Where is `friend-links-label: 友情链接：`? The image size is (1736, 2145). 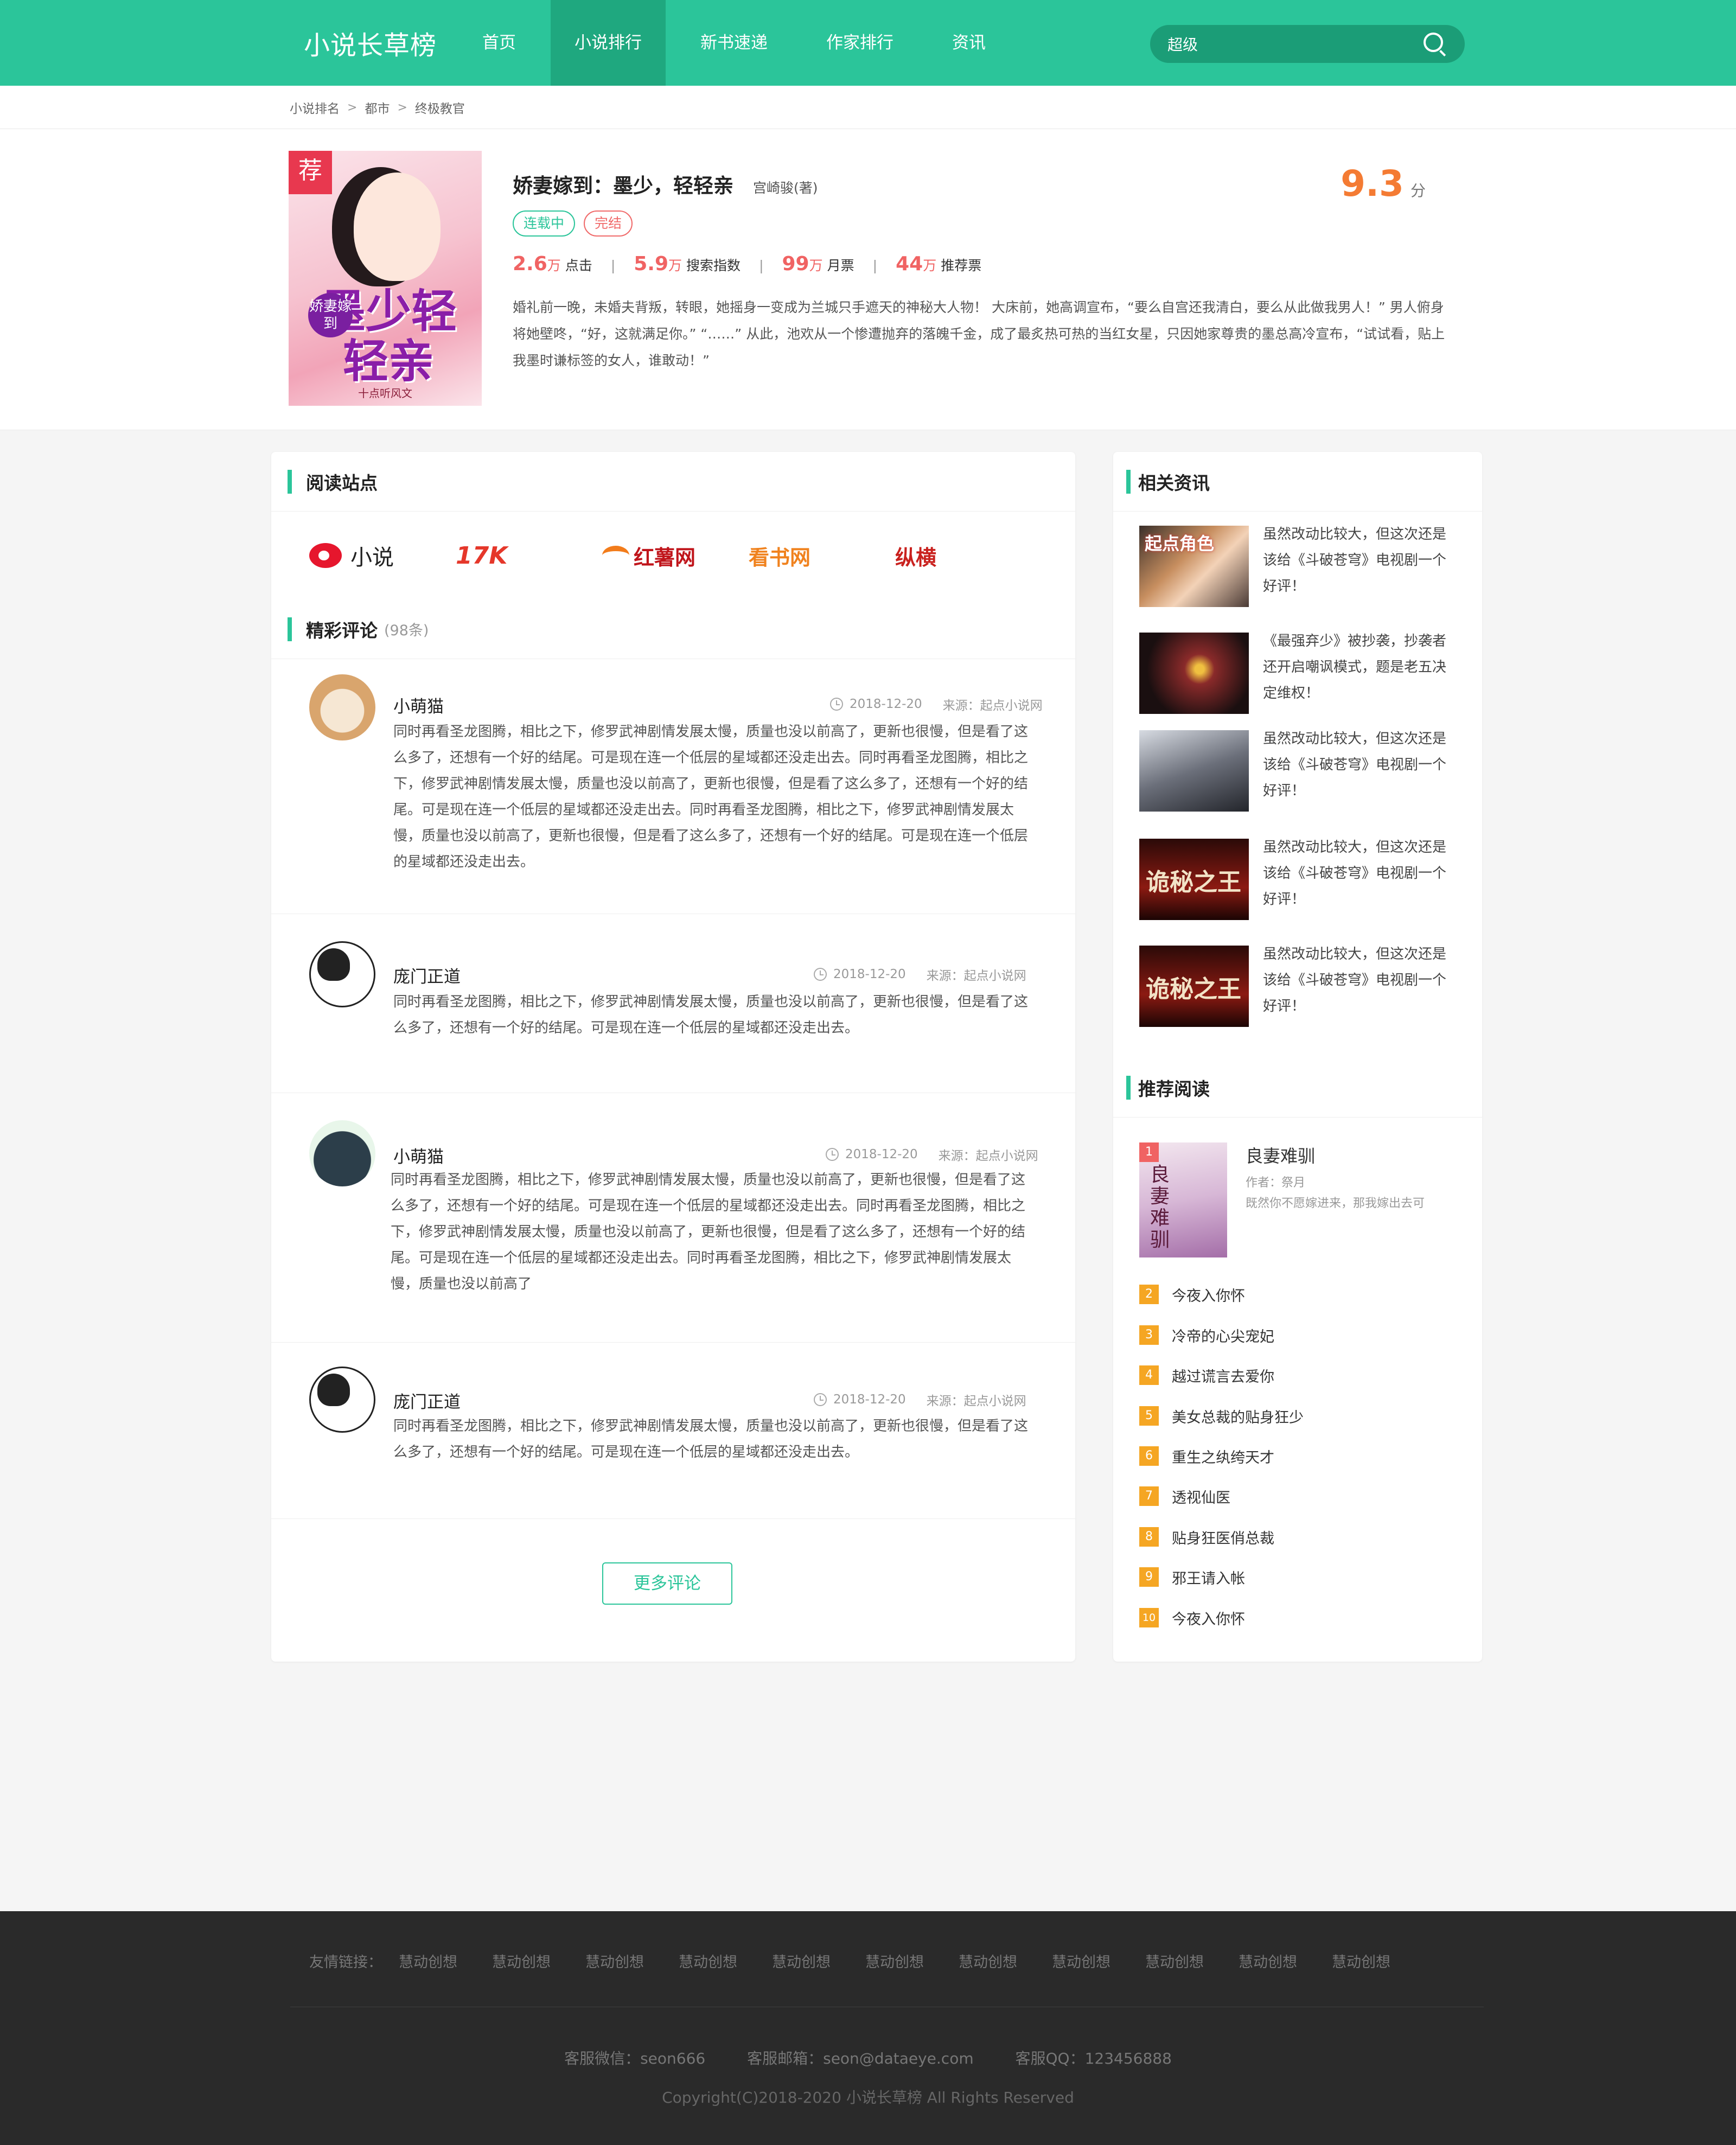
friend-links-label: 友情链接： is located at coordinates (345, 1962).